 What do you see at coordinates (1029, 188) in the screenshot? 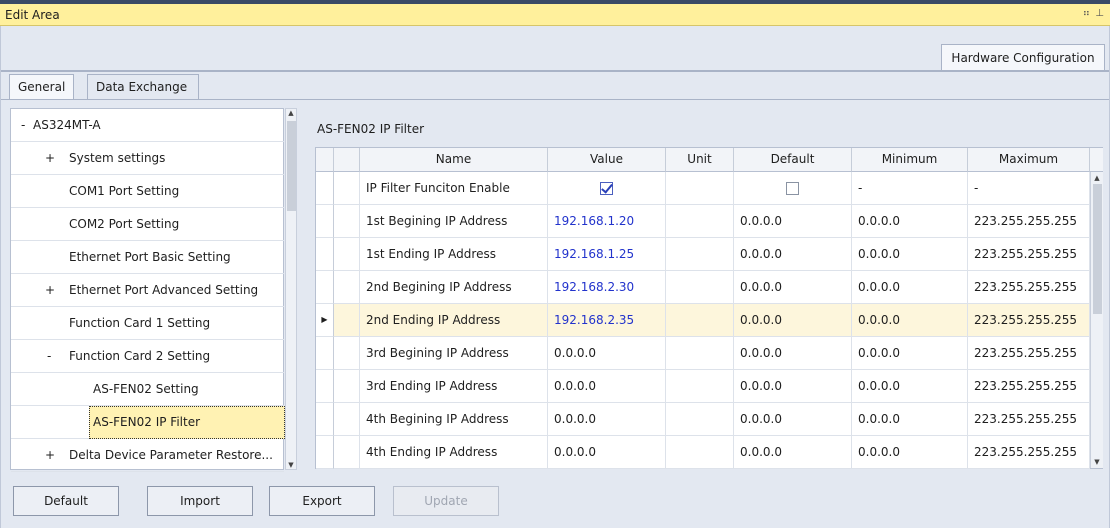
I see `cell-max: -` at bounding box center [1029, 188].